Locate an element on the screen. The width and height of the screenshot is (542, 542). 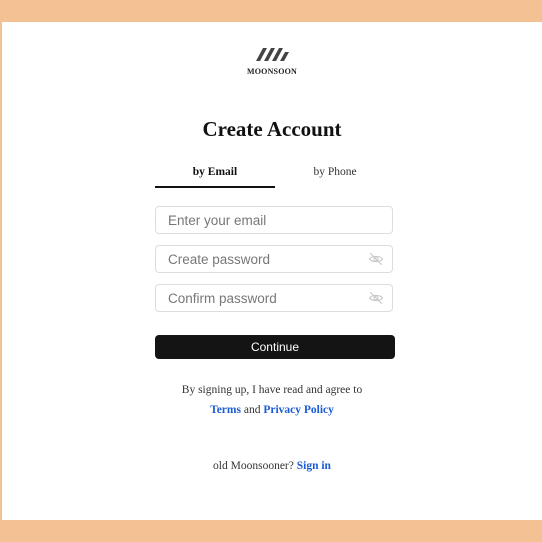
tab-by-email: by Email is located at coordinates (215, 177).